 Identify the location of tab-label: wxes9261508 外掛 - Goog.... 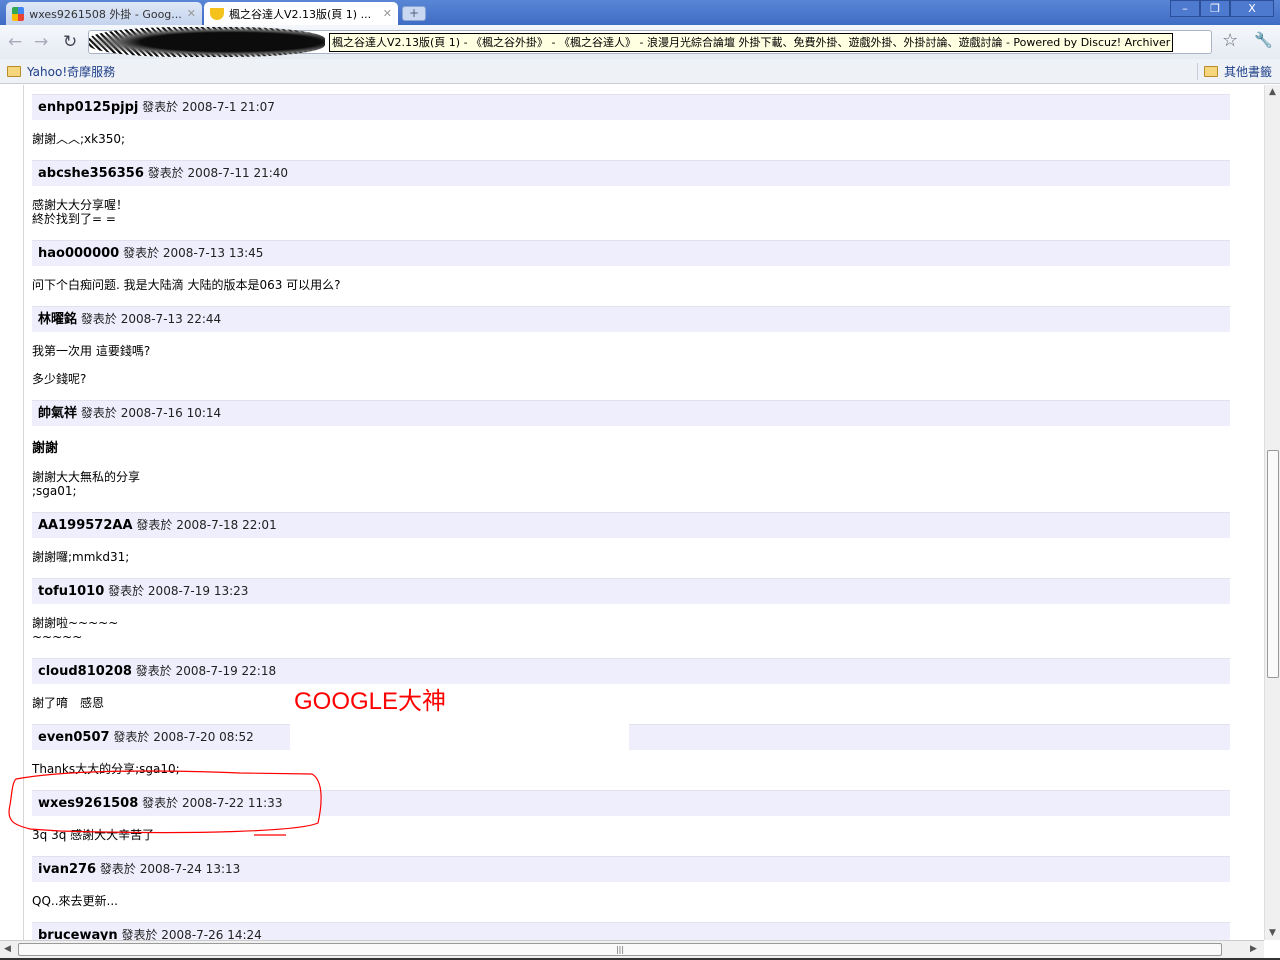
(105, 14).